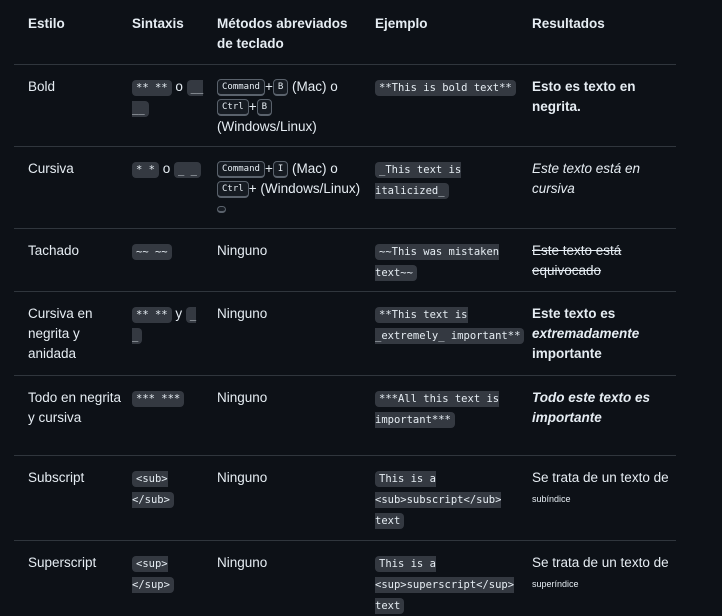 This screenshot has height=616, width=722. I want to click on example-cell: This is a <sub>subscript</sub> text, so click(450, 499).